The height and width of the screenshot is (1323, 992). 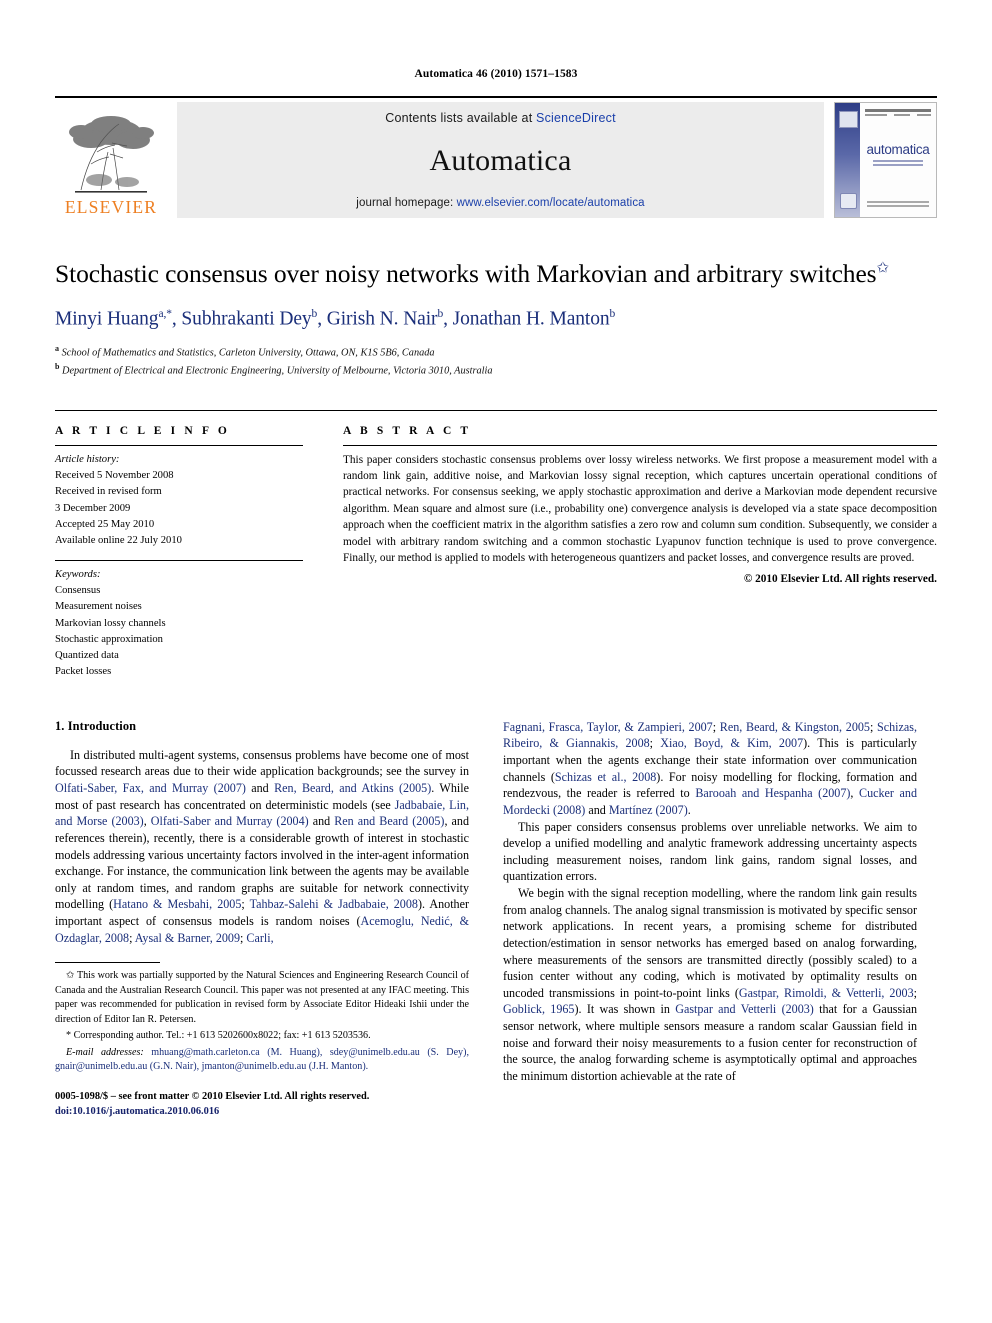 I want to click on keyword-item: Measurement noises, so click(x=98, y=607).